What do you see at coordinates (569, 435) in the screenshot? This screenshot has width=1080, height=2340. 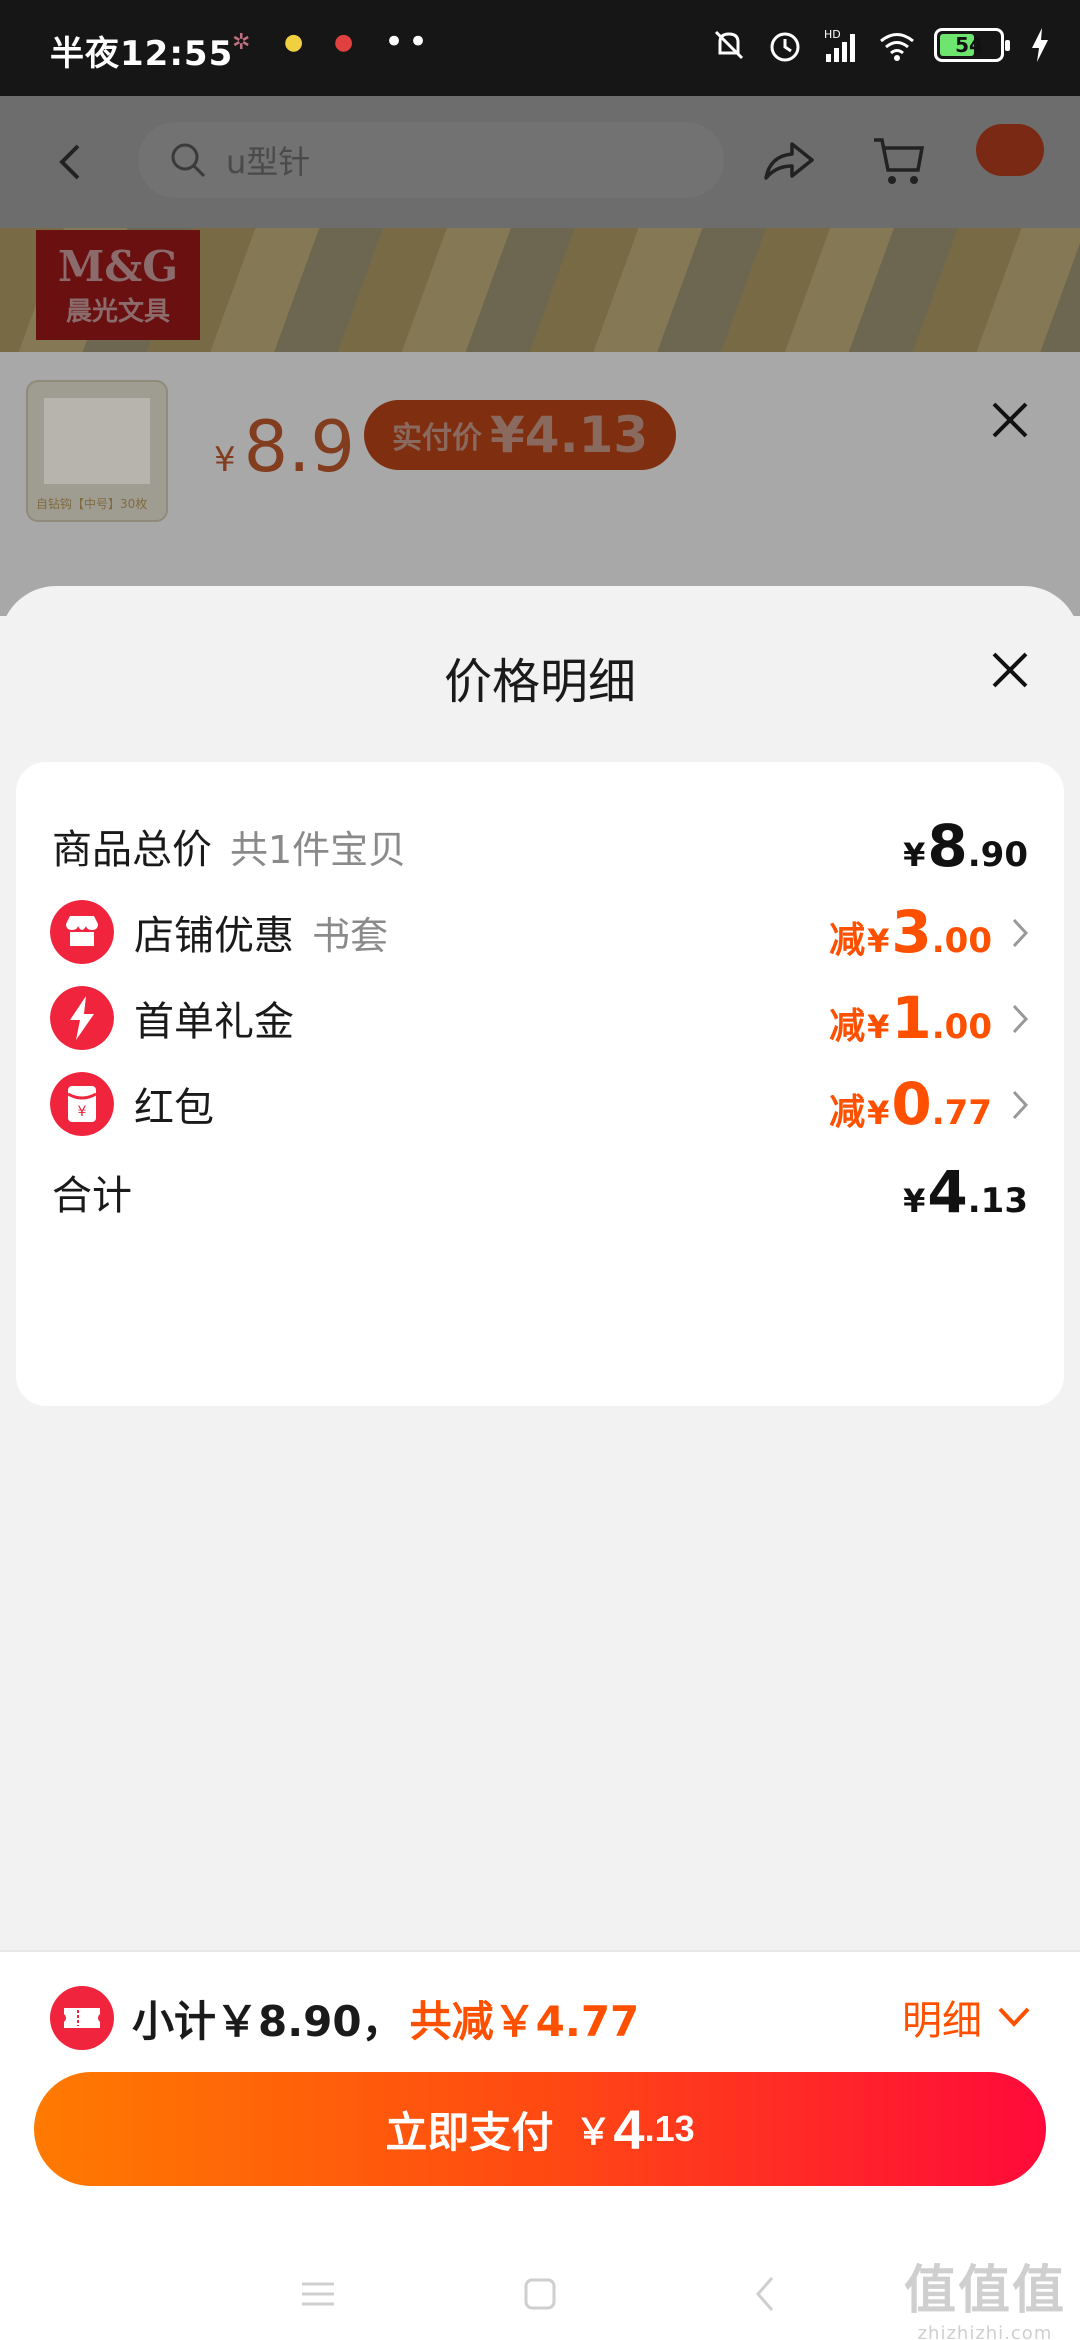 I see `paid-price-value: ¥4.13` at bounding box center [569, 435].